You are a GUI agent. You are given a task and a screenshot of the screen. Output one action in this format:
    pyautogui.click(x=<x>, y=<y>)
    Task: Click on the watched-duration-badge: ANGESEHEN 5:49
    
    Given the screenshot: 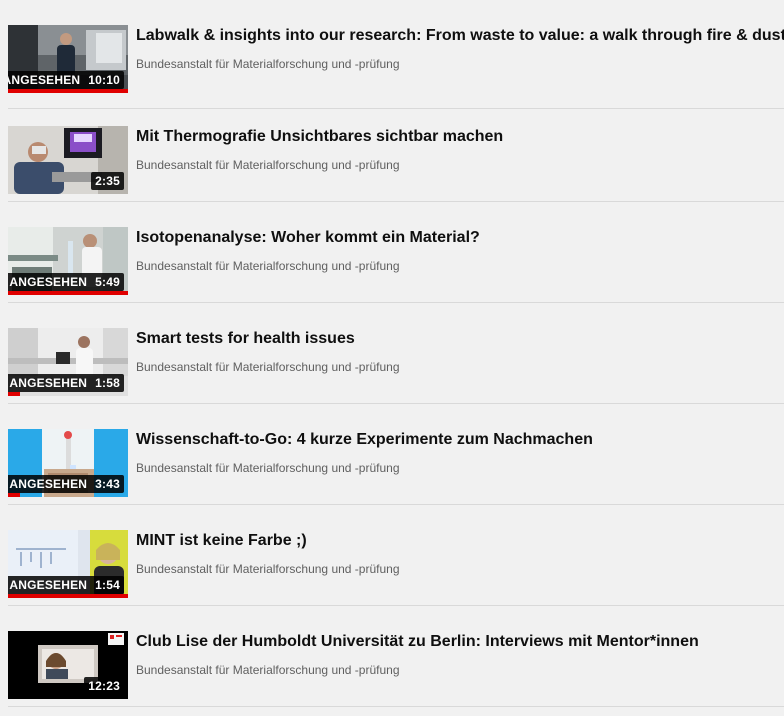 What is the action you would take?
    pyautogui.click(x=66, y=282)
    